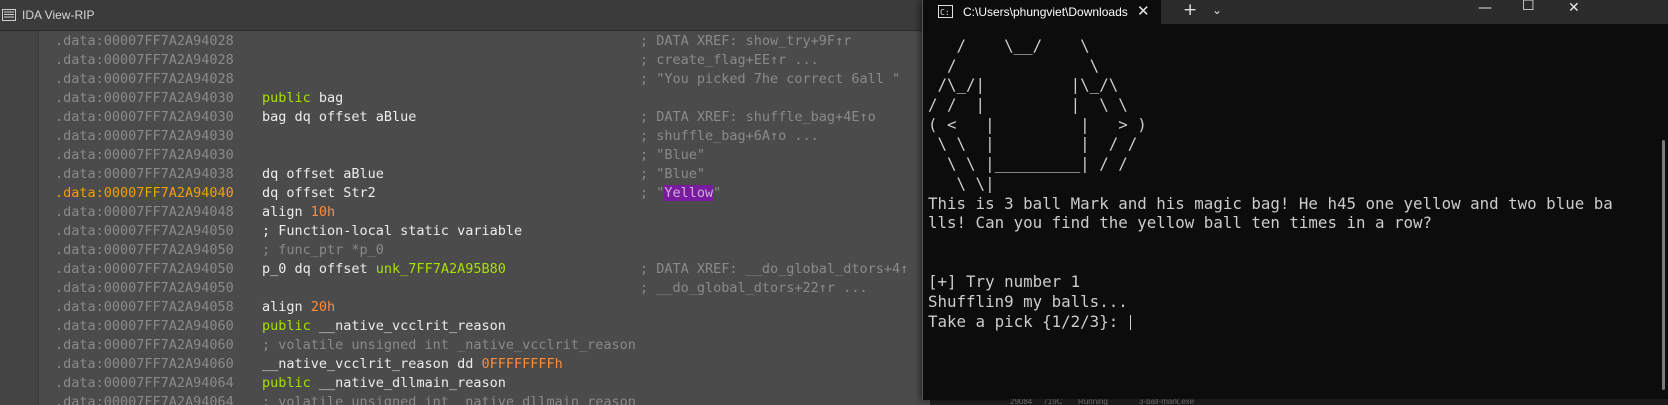 Image resolution: width=1668 pixels, height=405 pixels. Describe the element at coordinates (1339, 402) in the screenshot. I see `background-process-row: 29084 719C Running 3-ball-mark.exe` at that location.